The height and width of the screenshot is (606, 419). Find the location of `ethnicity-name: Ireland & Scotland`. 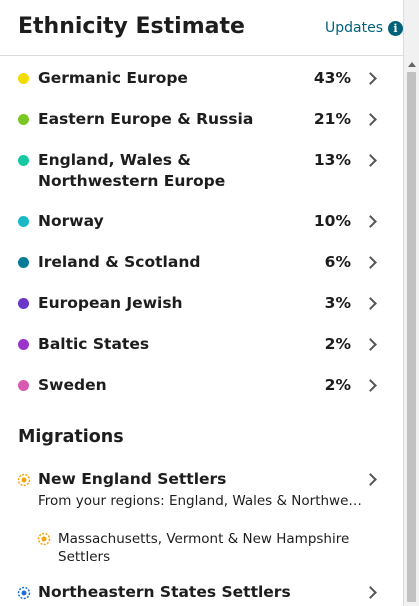

ethnicity-name: Ireland & Scotland is located at coordinates (119, 262).